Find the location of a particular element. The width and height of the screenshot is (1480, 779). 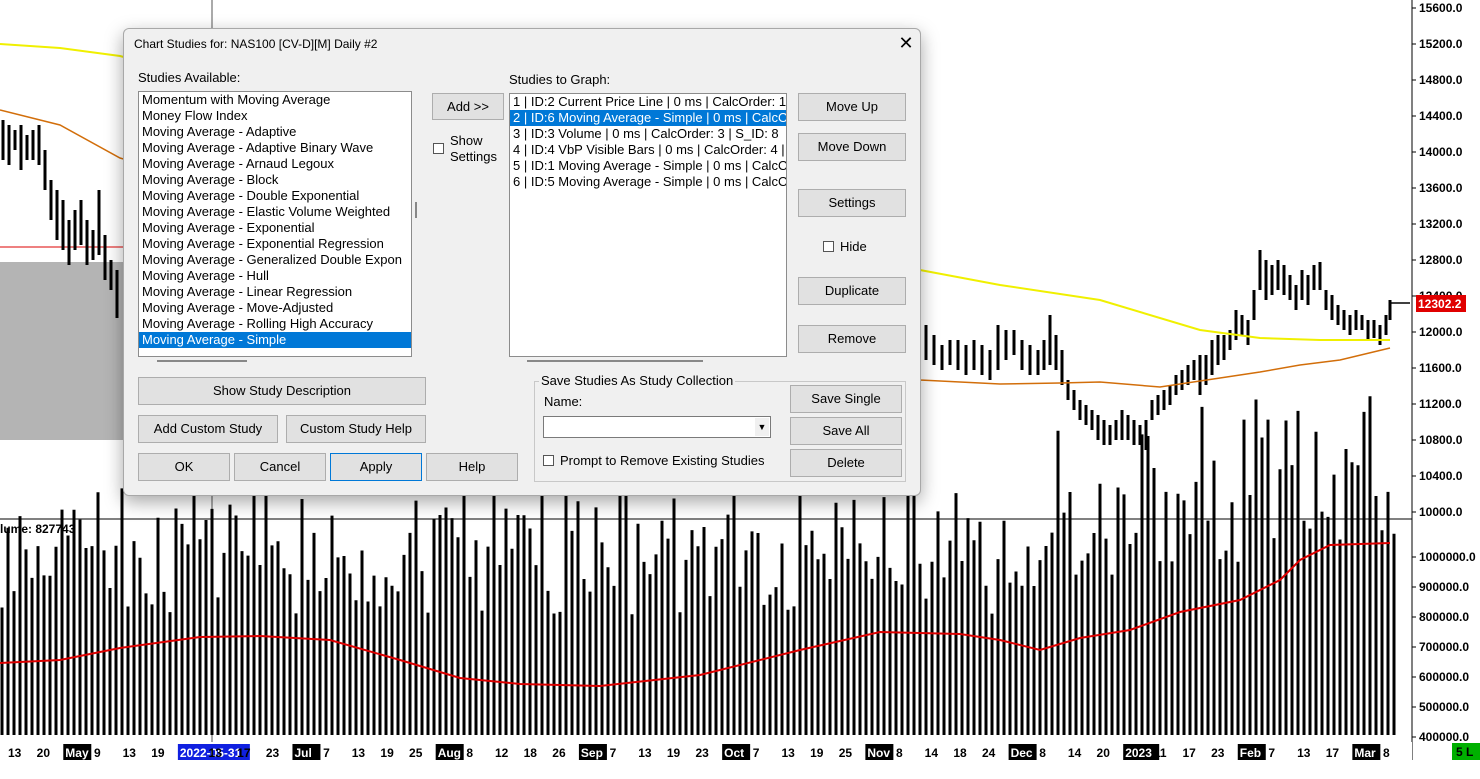

date-axis-label: May is located at coordinates (77, 753).